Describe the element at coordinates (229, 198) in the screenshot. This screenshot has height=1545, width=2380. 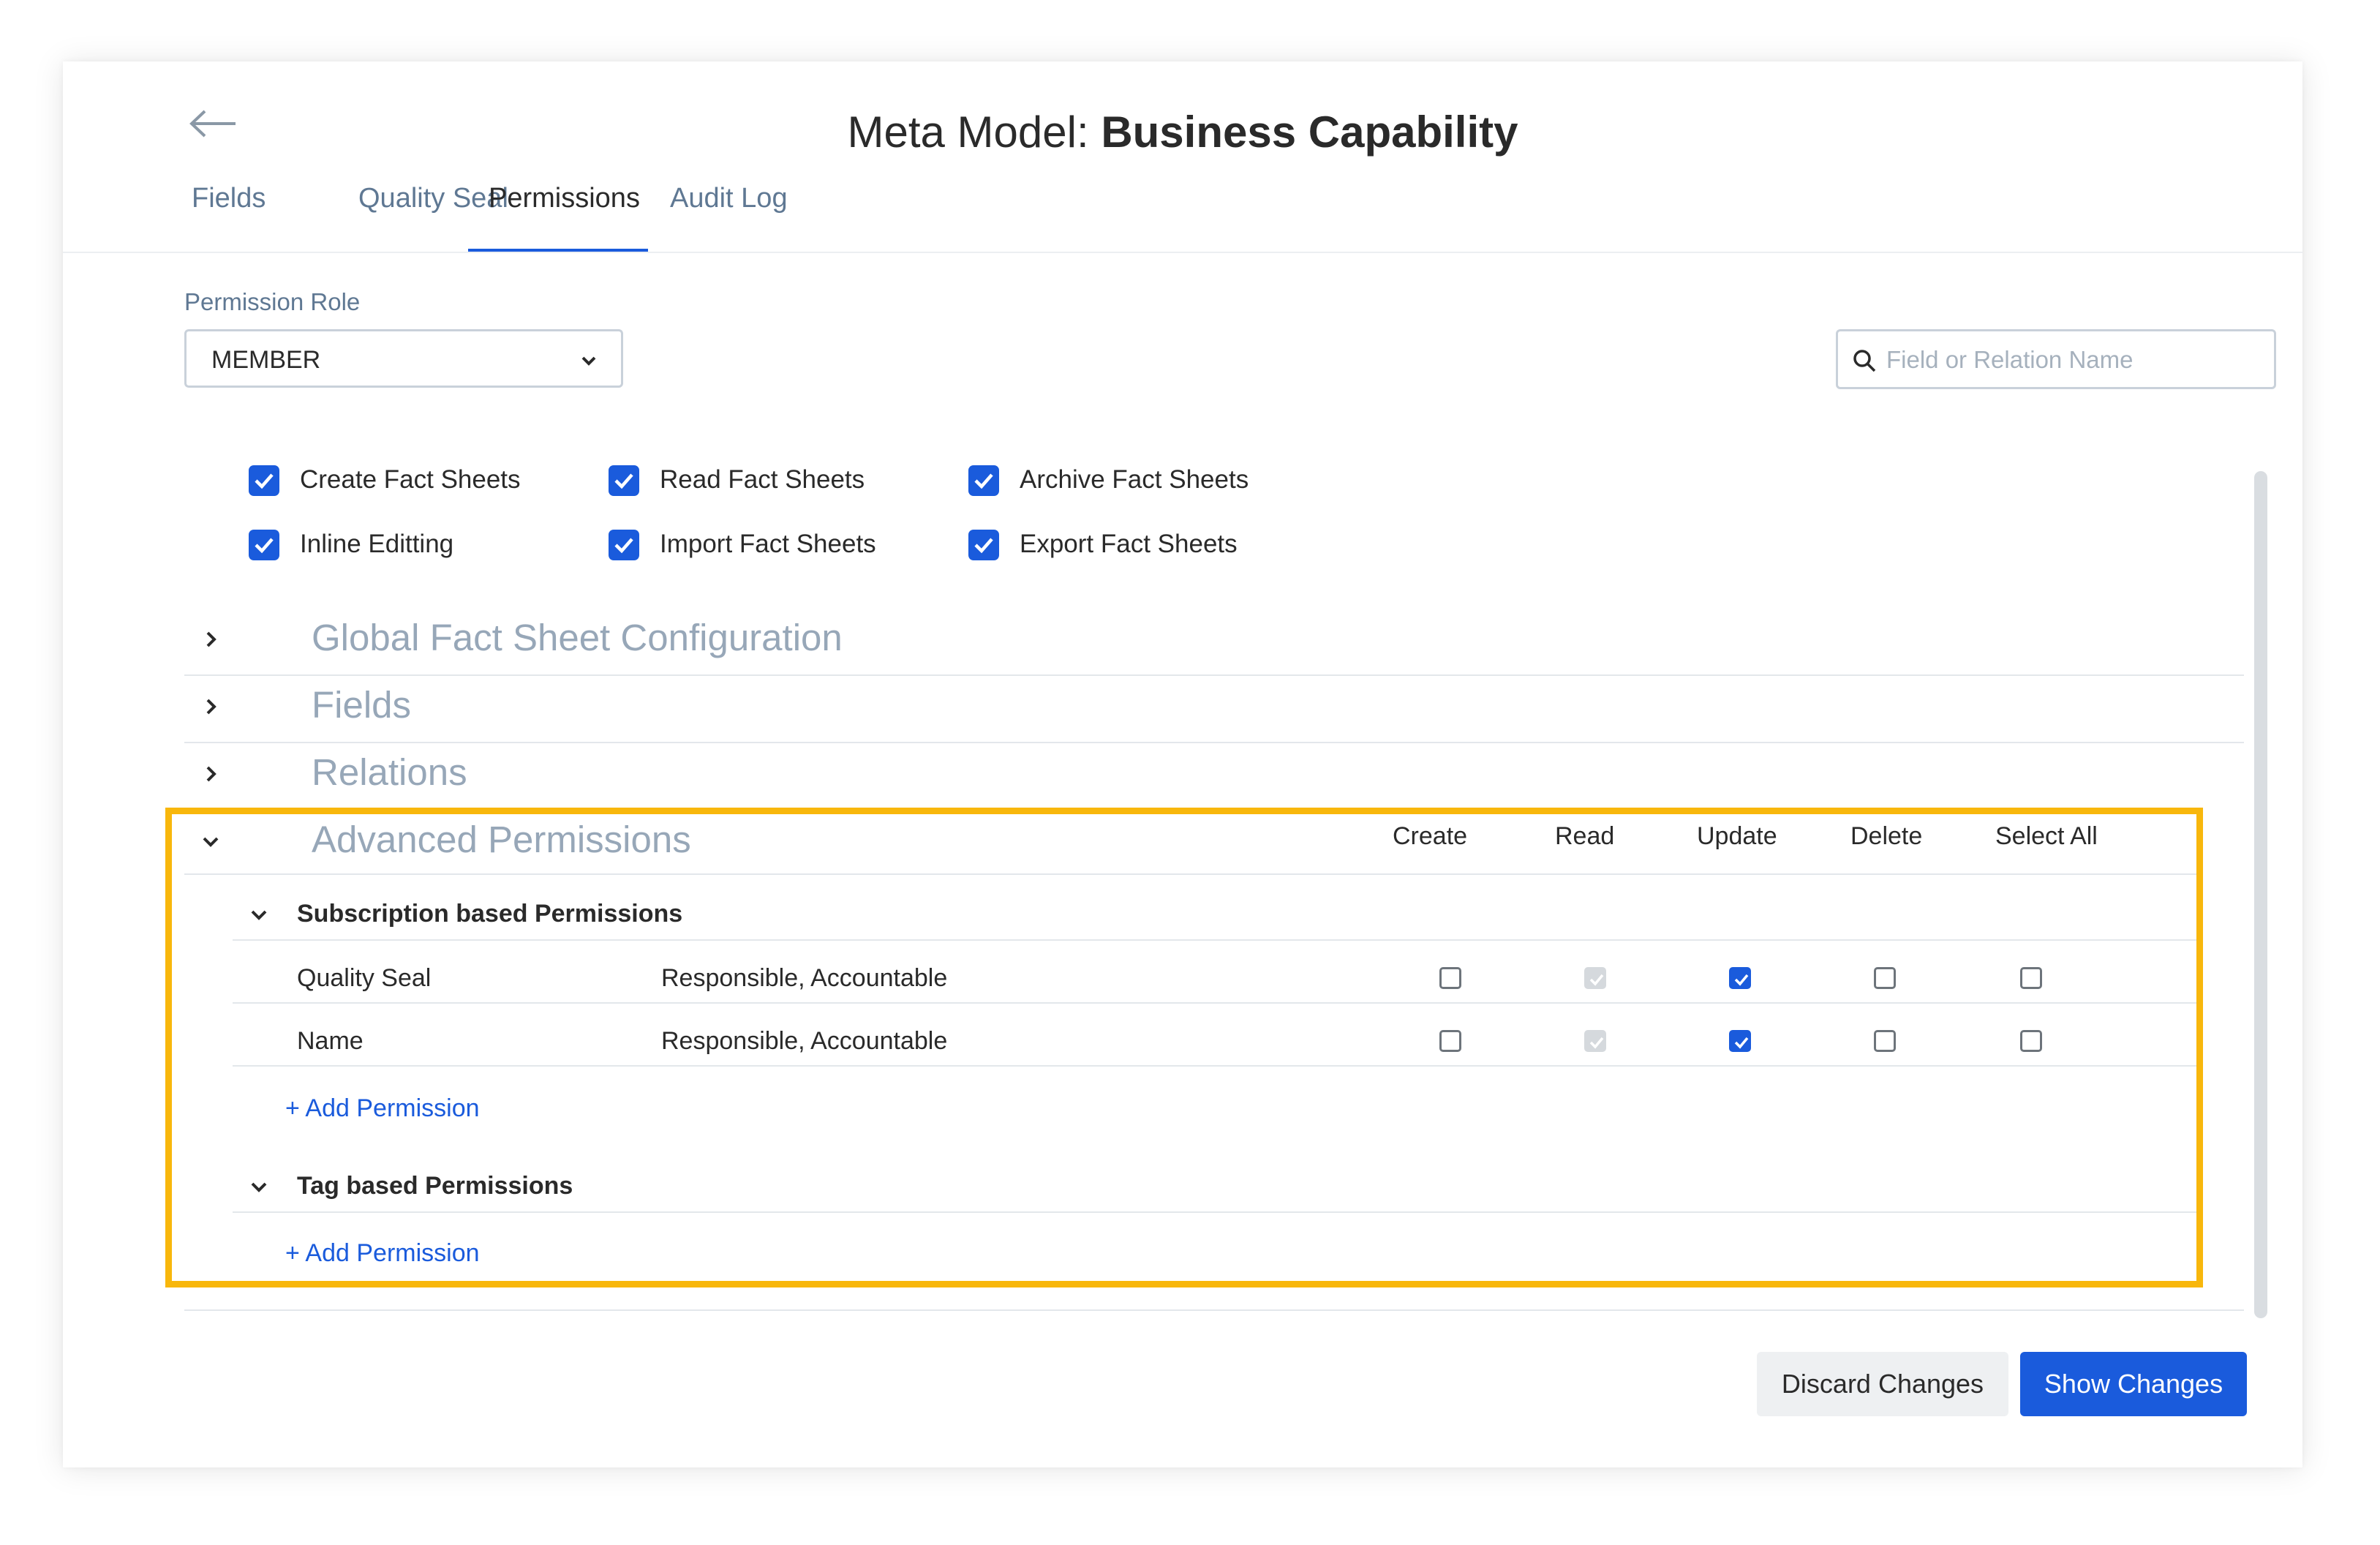
I see `tab-fields: Fields` at that location.